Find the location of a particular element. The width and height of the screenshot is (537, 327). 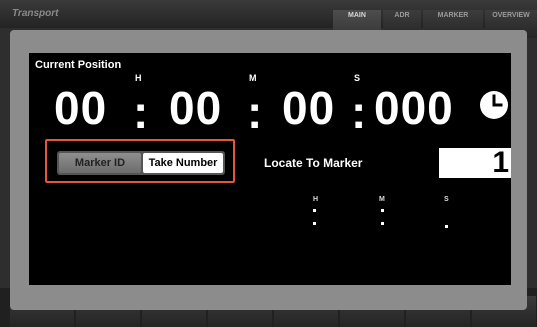

locate-marker-field: 1 is located at coordinates (475, 163).